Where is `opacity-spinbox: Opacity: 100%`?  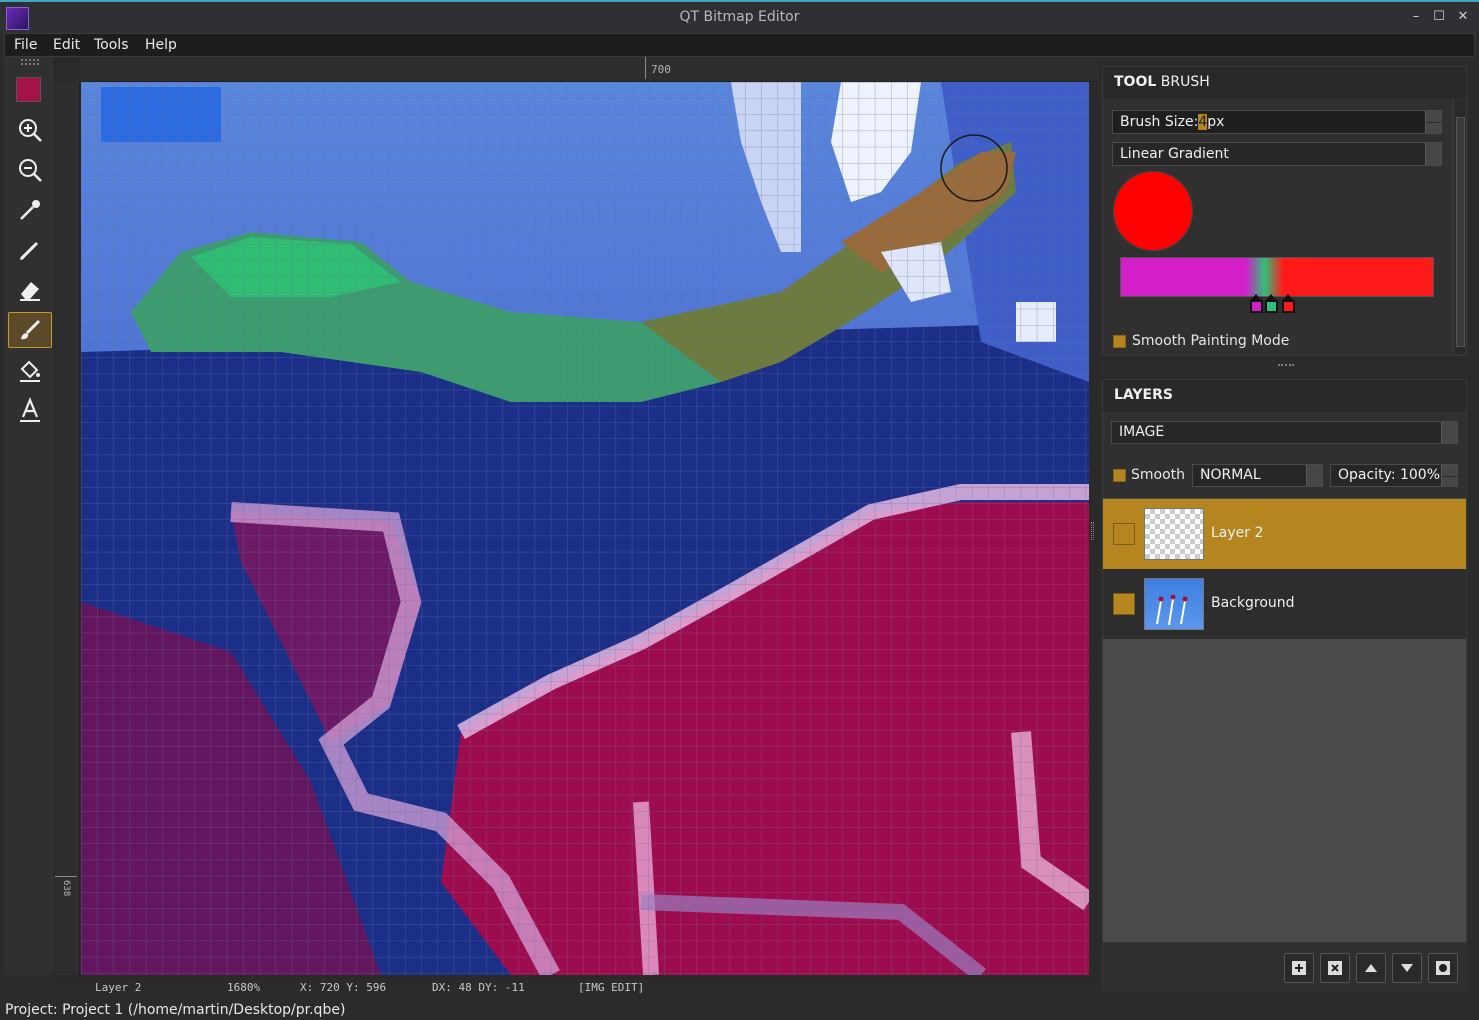
opacity-spinbox: Opacity: 100% is located at coordinates (1394, 475).